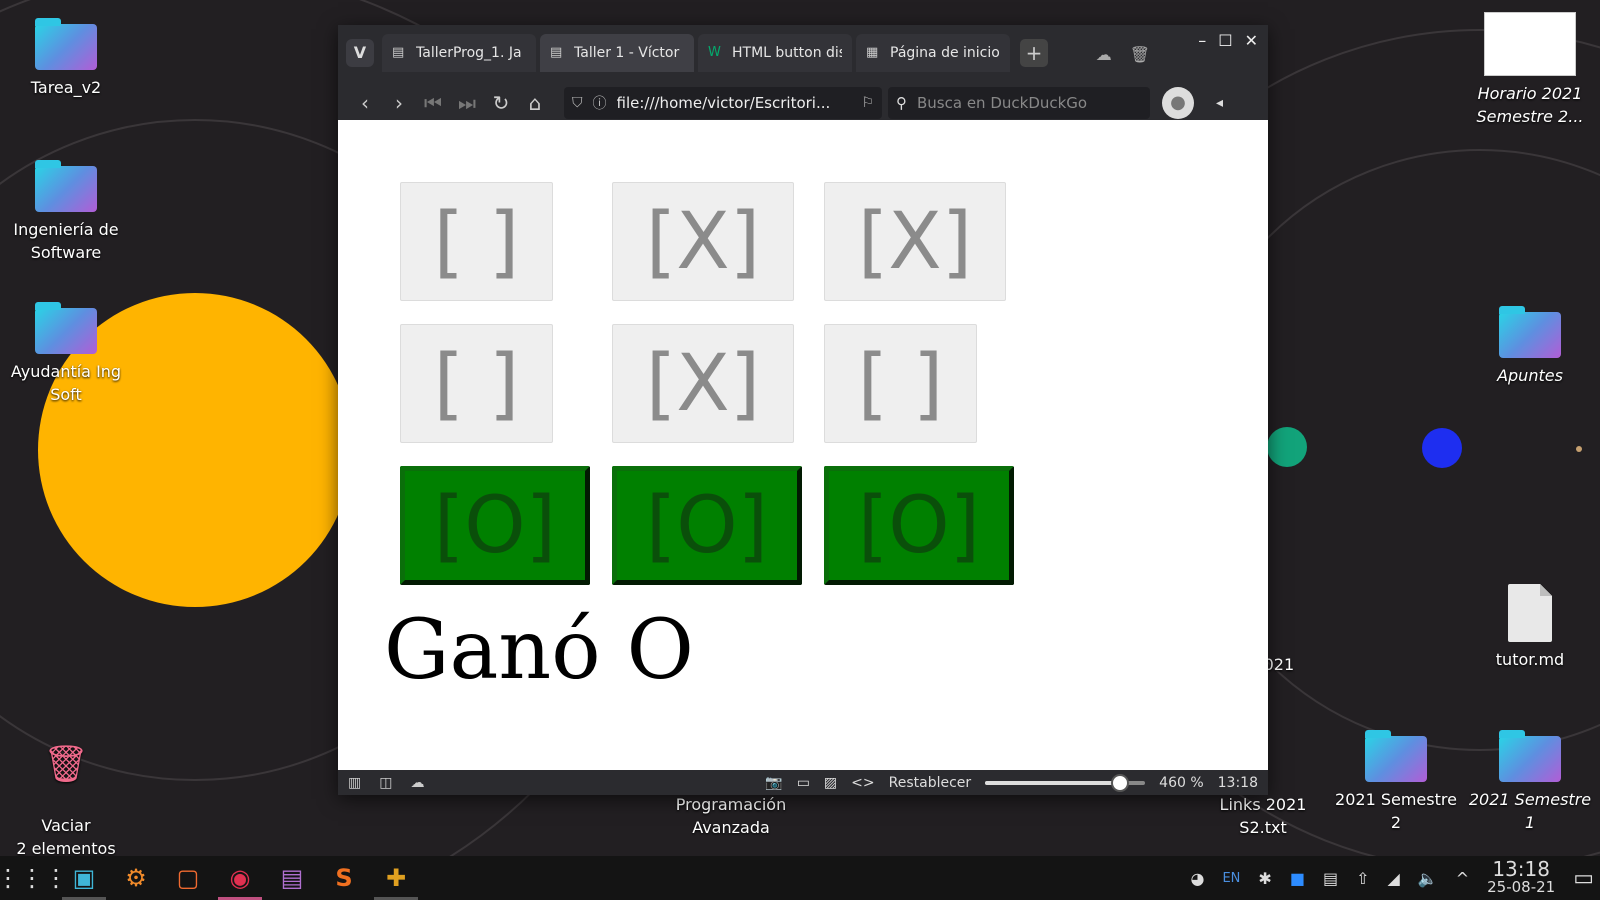  What do you see at coordinates (66, 383) in the screenshot?
I see `desktop-icon-label: Ayudantía Ing Soft` at bounding box center [66, 383].